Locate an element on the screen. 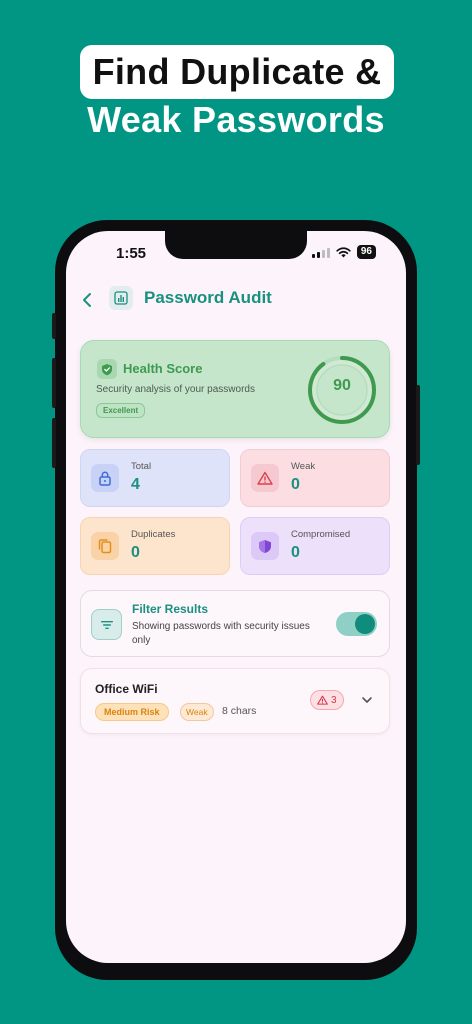 Image resolution: width=472 pixels, height=1024 pixels. volume-up-button is located at coordinates (54, 383).